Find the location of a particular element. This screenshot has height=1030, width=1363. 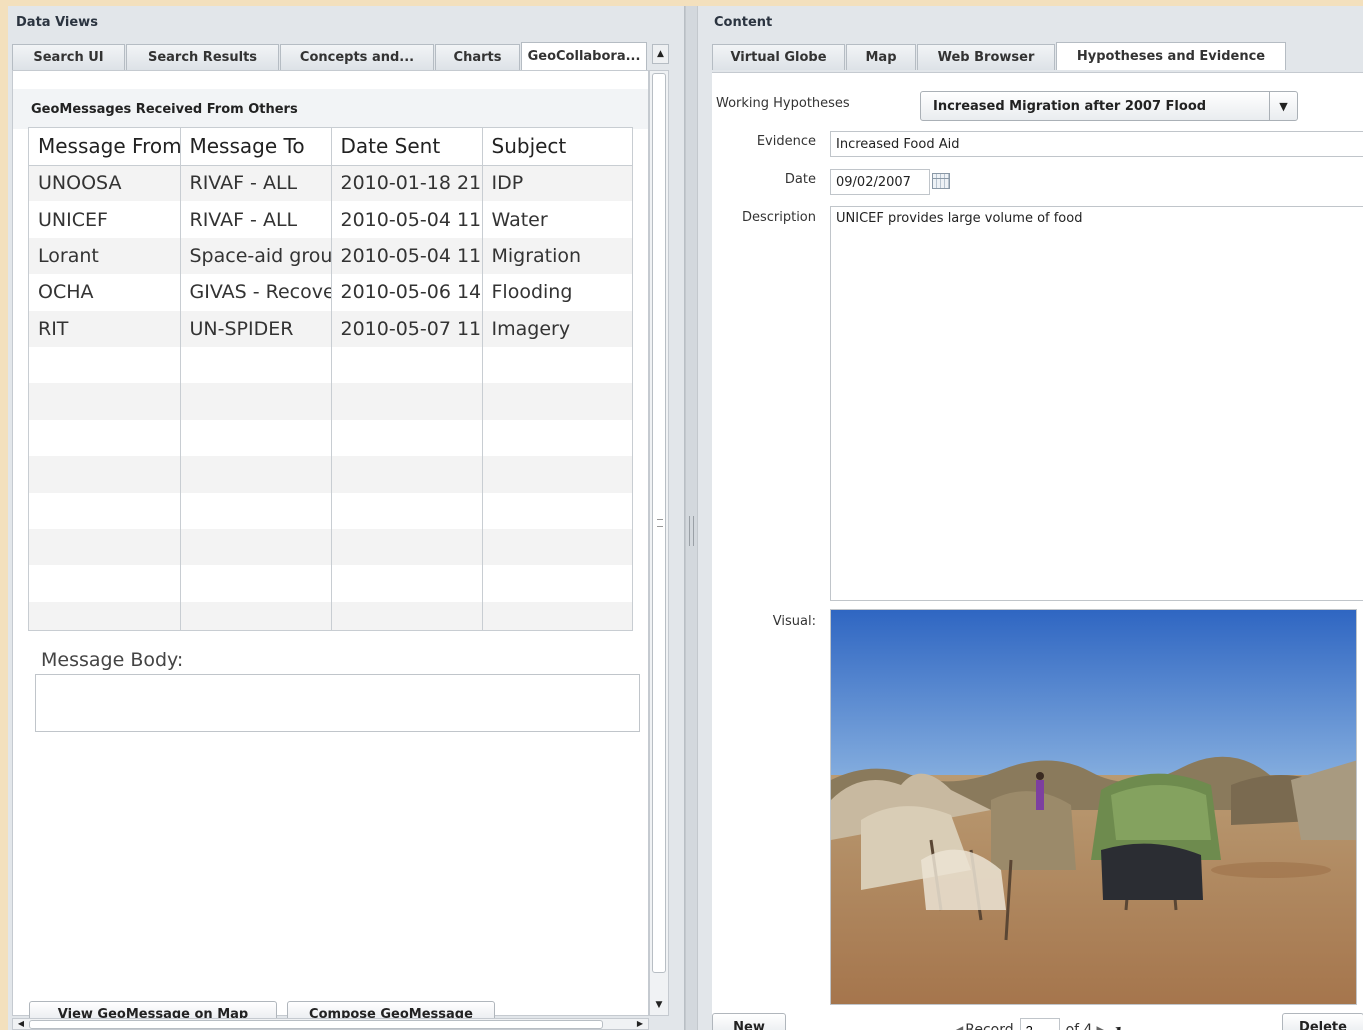

tab-hypotheses-and-evidence: Hypotheses and Evidence is located at coordinates (1171, 56).